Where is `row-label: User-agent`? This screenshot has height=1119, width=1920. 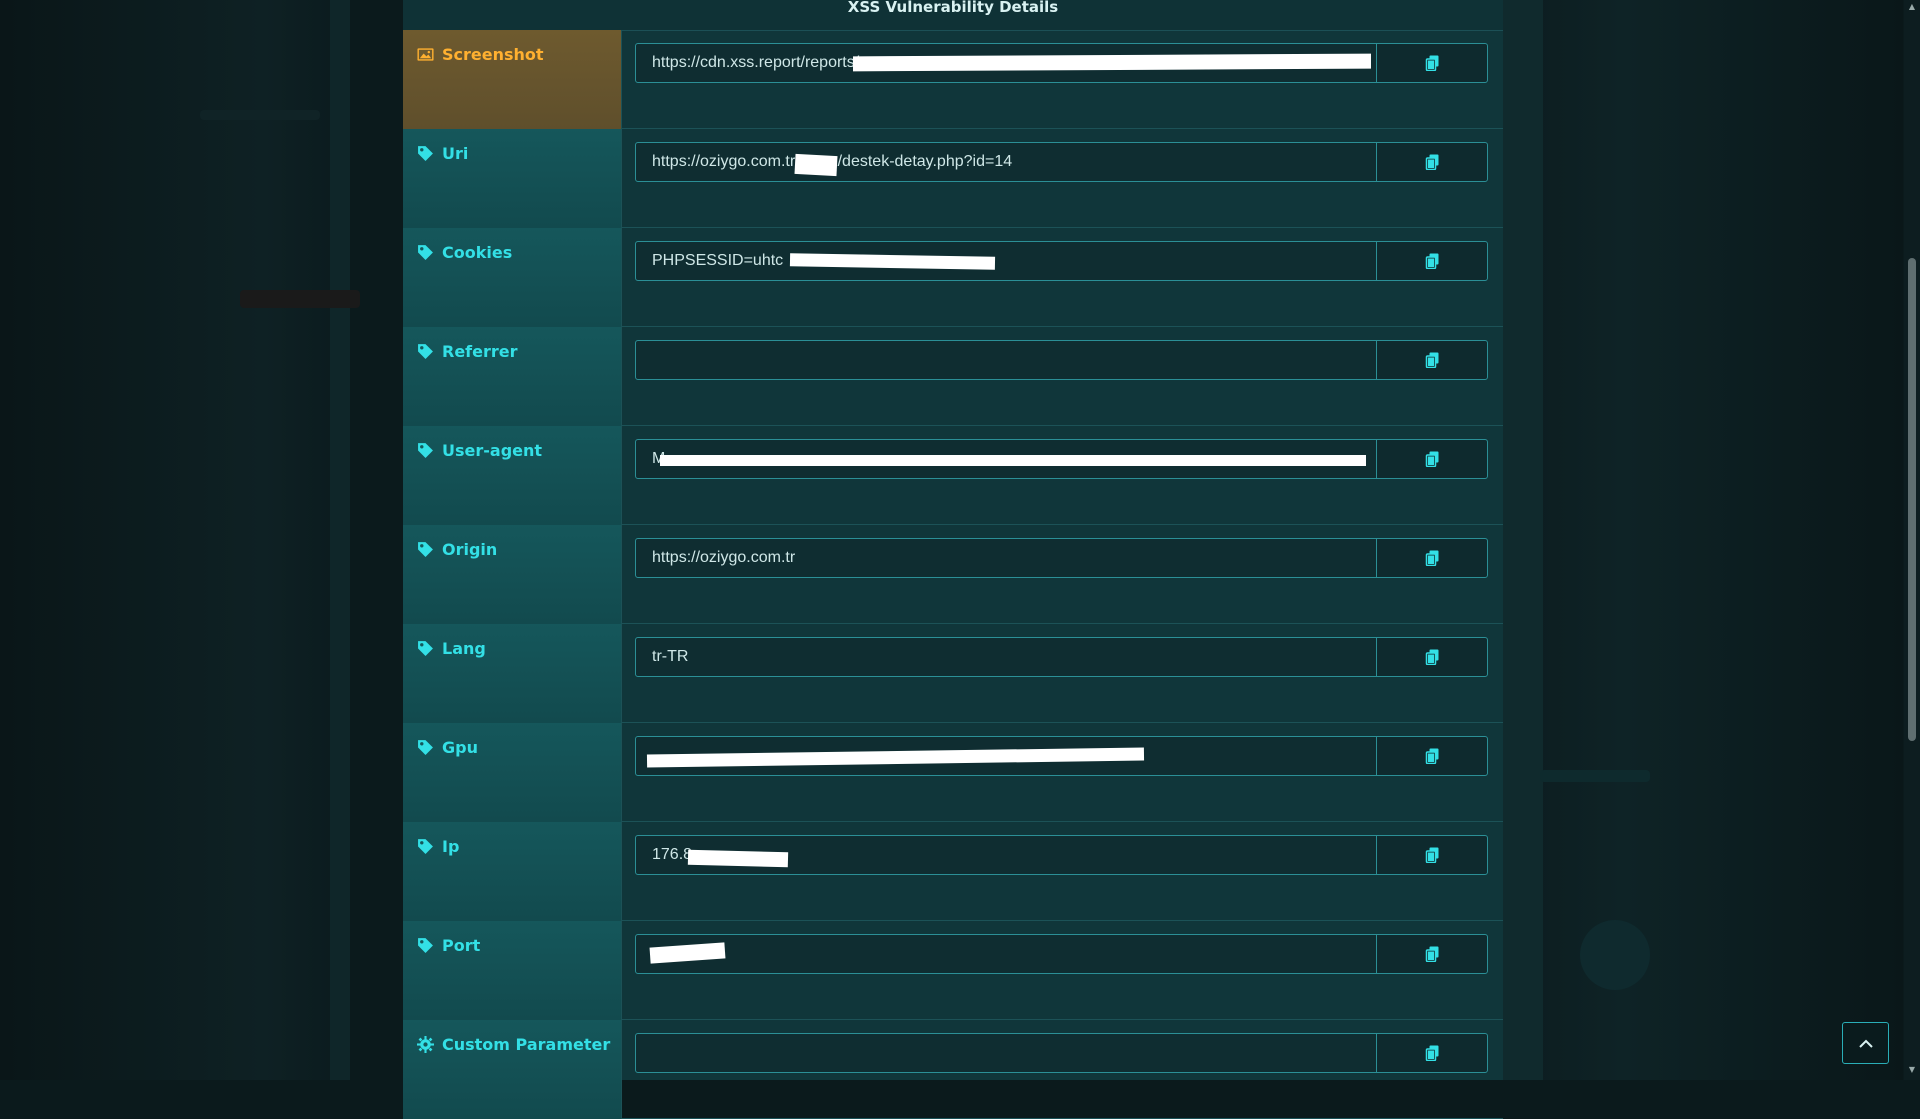 row-label: User-agent is located at coordinates (479, 450).